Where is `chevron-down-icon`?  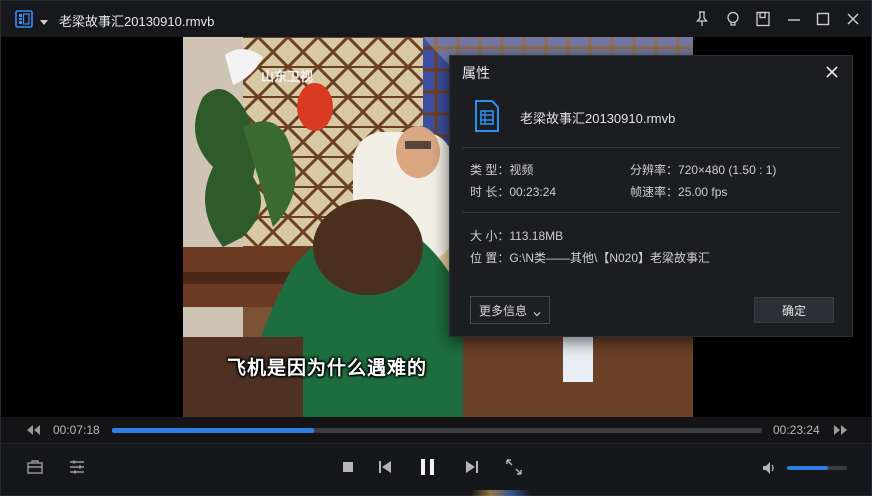
chevron-down-icon is located at coordinates (537, 312).